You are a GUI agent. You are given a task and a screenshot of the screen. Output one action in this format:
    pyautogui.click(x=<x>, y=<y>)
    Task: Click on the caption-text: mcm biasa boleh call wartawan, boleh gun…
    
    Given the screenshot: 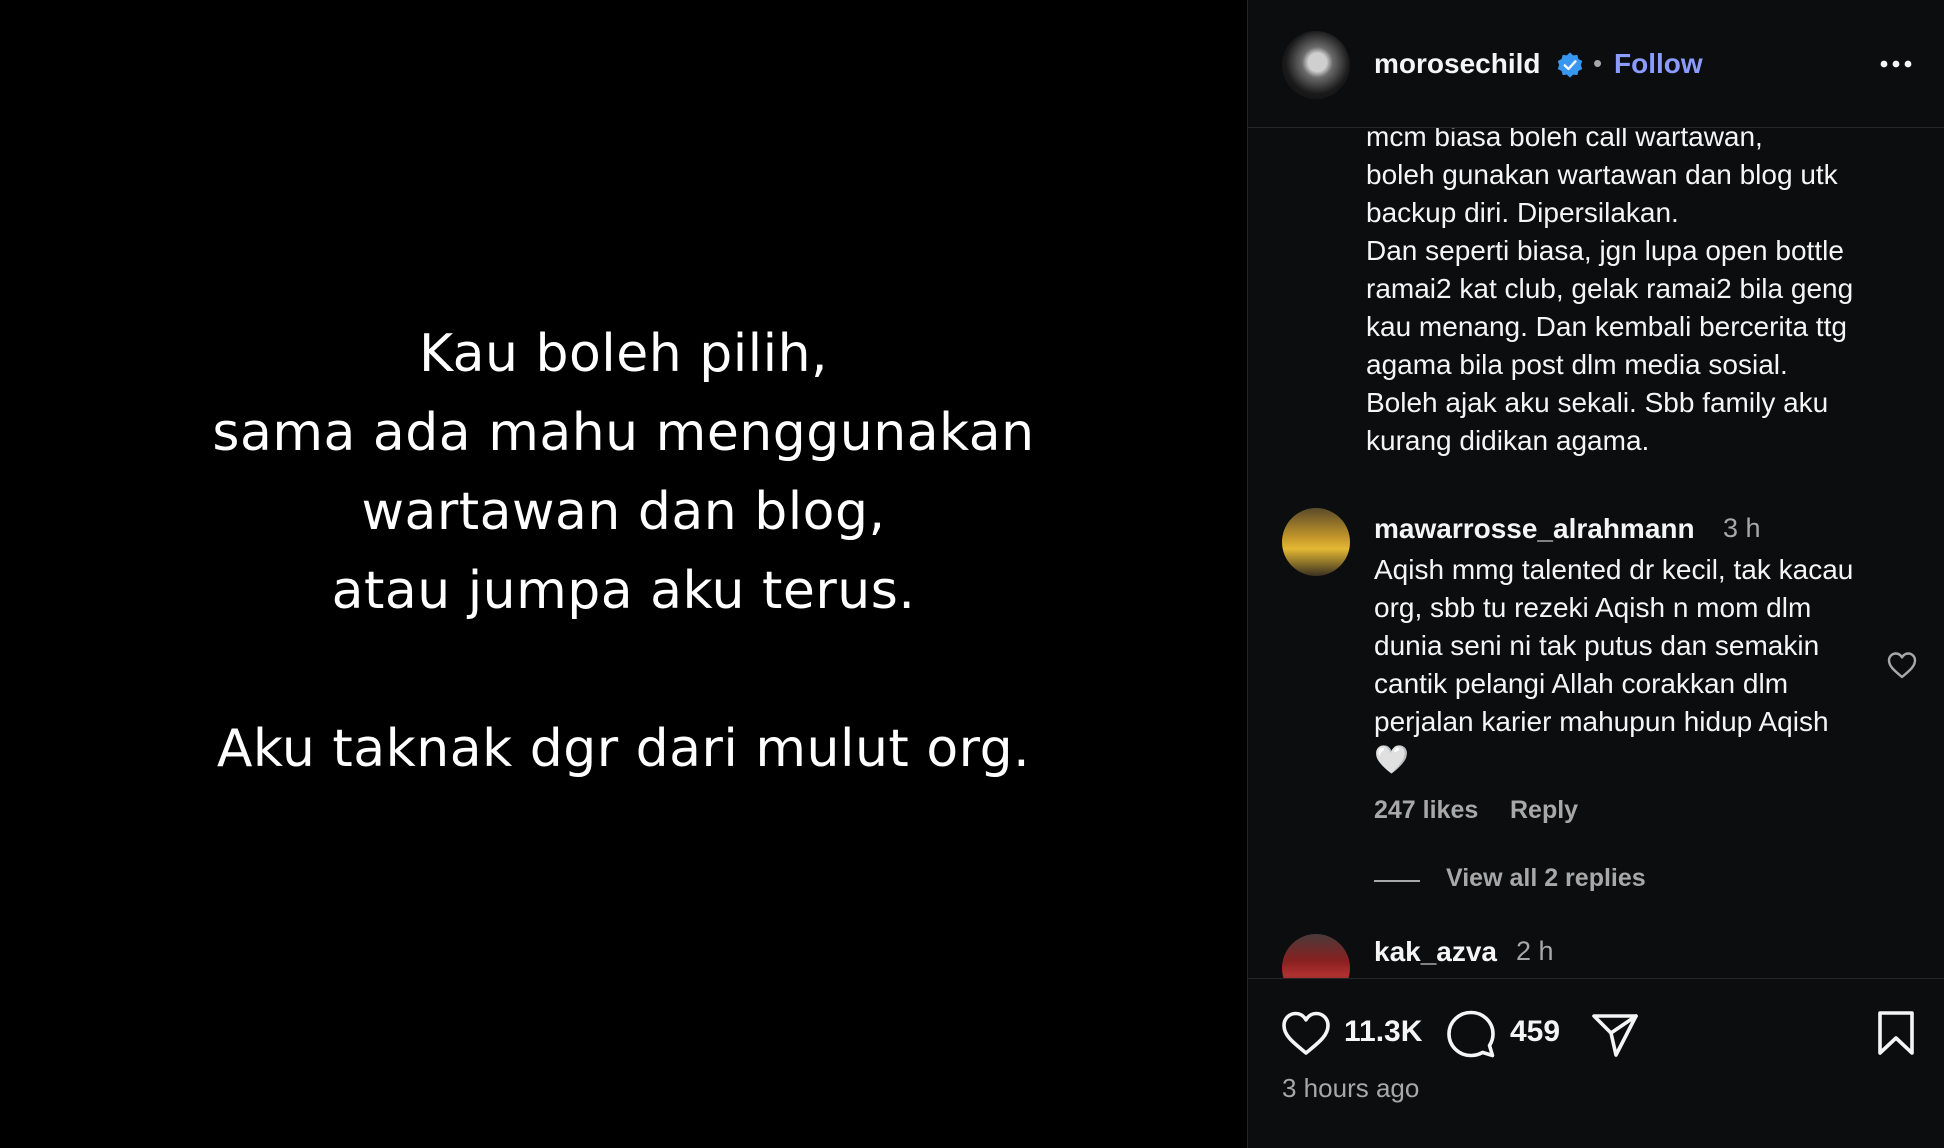 What is the action you would take?
    pyautogui.click(x=1610, y=292)
    